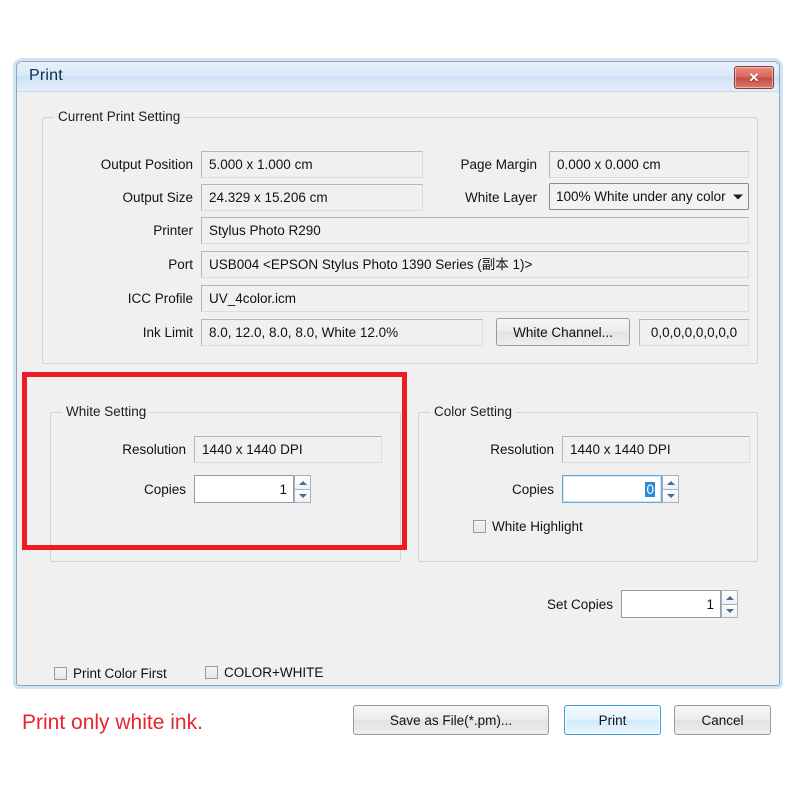  What do you see at coordinates (579, 604) in the screenshot?
I see `label-set-copies: Set Copies` at bounding box center [579, 604].